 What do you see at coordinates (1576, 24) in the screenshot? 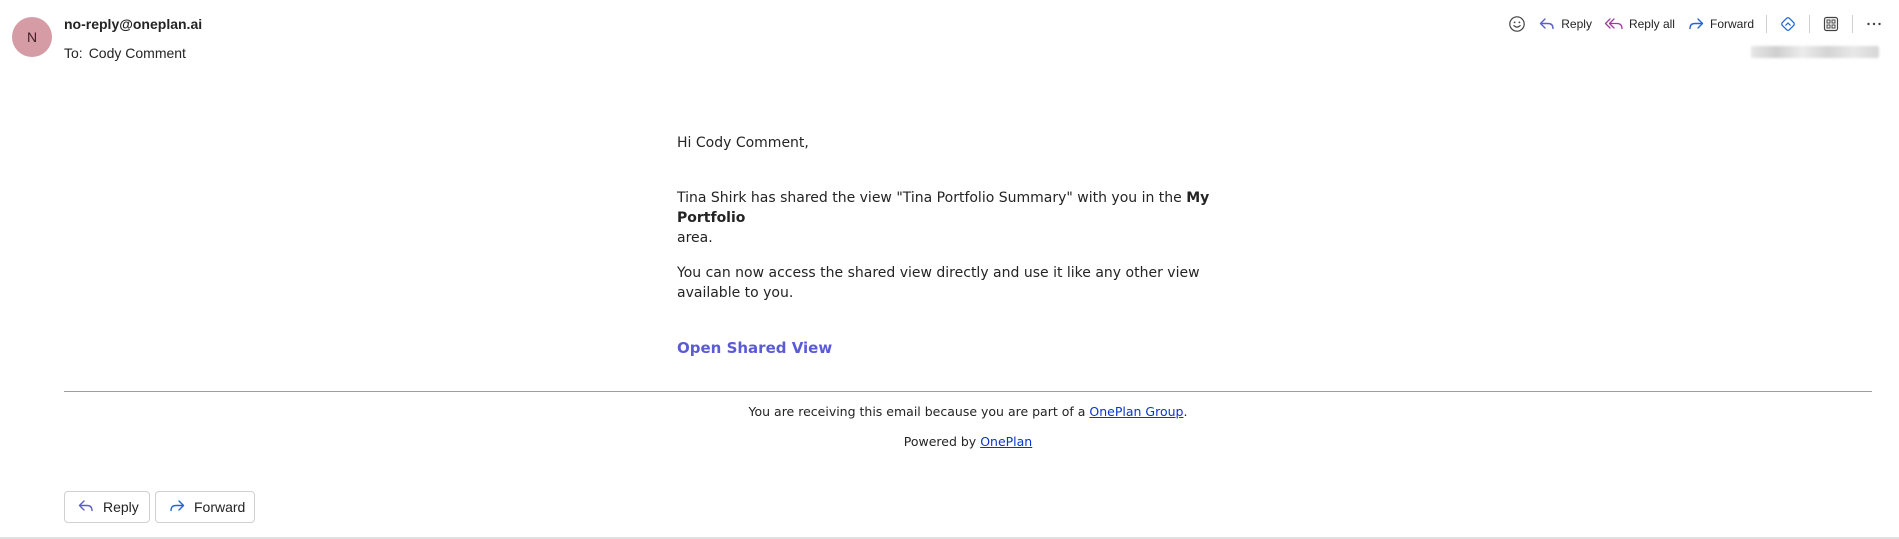
I see `reply-label: Reply` at bounding box center [1576, 24].